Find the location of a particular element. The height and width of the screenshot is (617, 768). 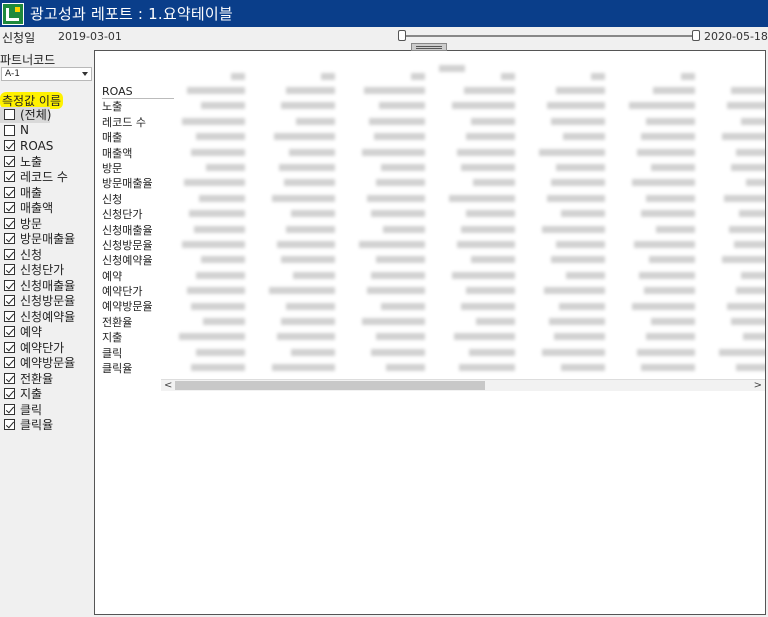

measure-checkbox-label: 매출액 is located at coordinates (37, 208).